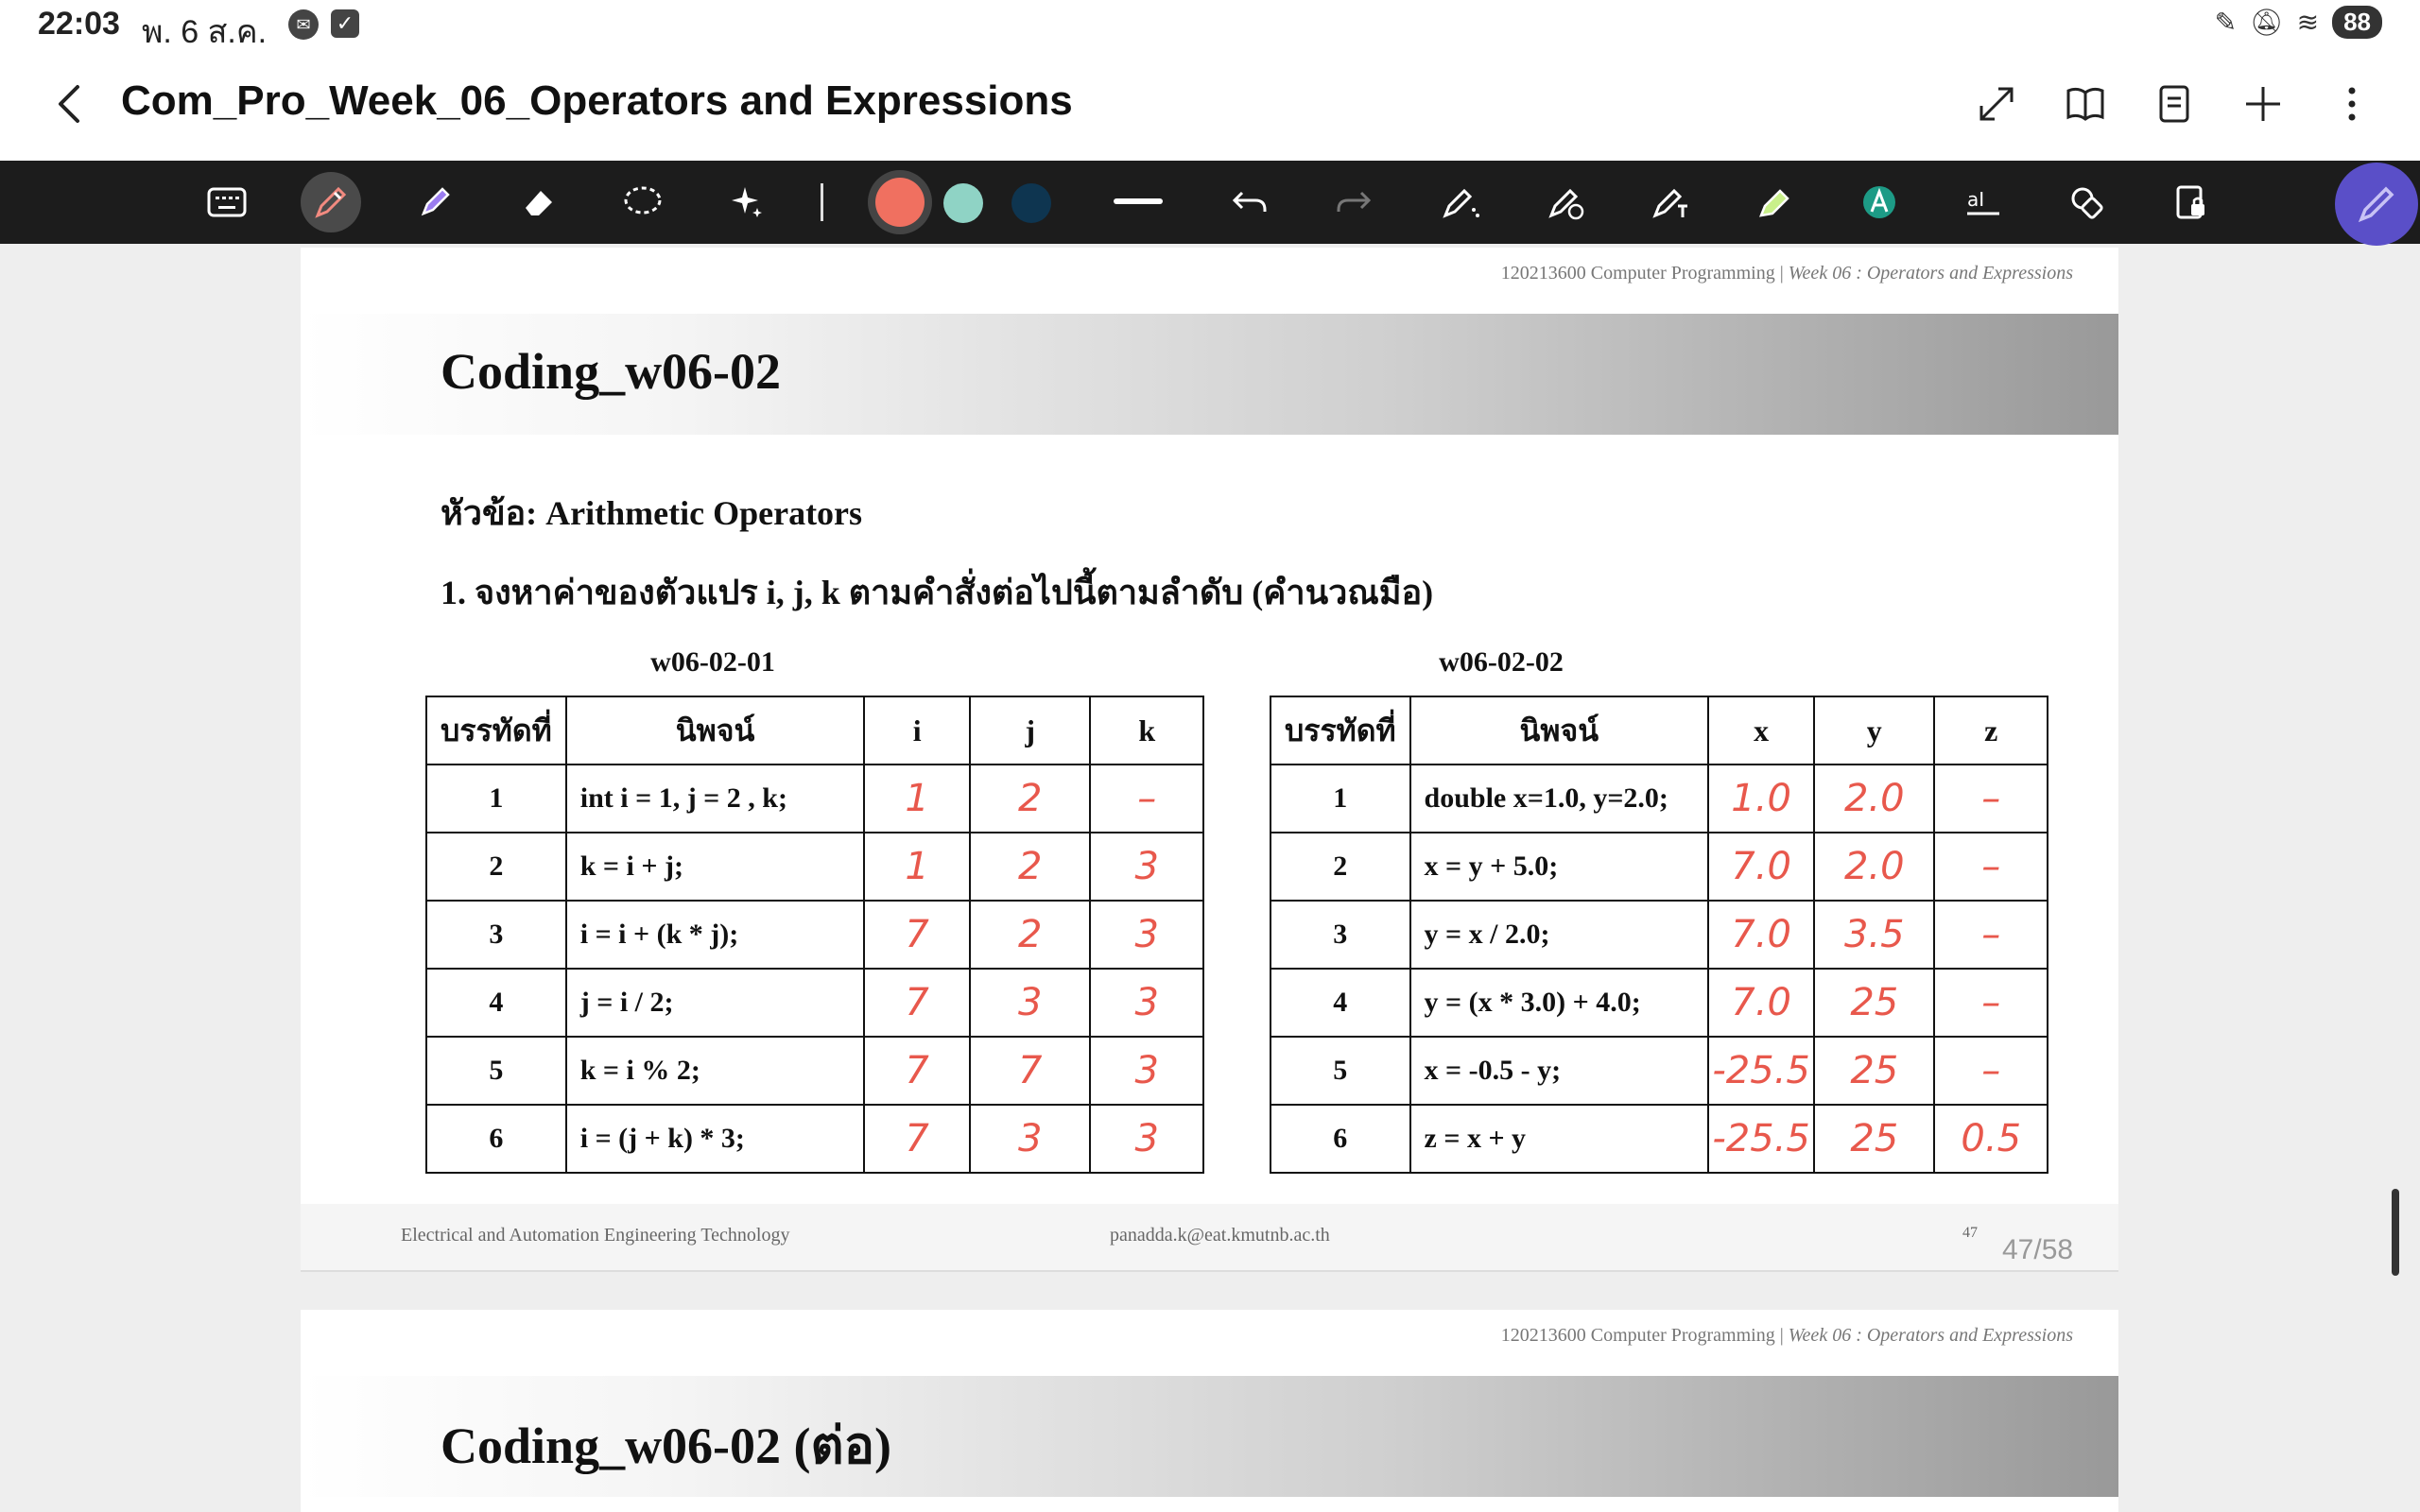 This screenshot has height=1512, width=2420. What do you see at coordinates (1874, 1139) in the screenshot?
I see `handwritten-answer-cell: 25` at bounding box center [1874, 1139].